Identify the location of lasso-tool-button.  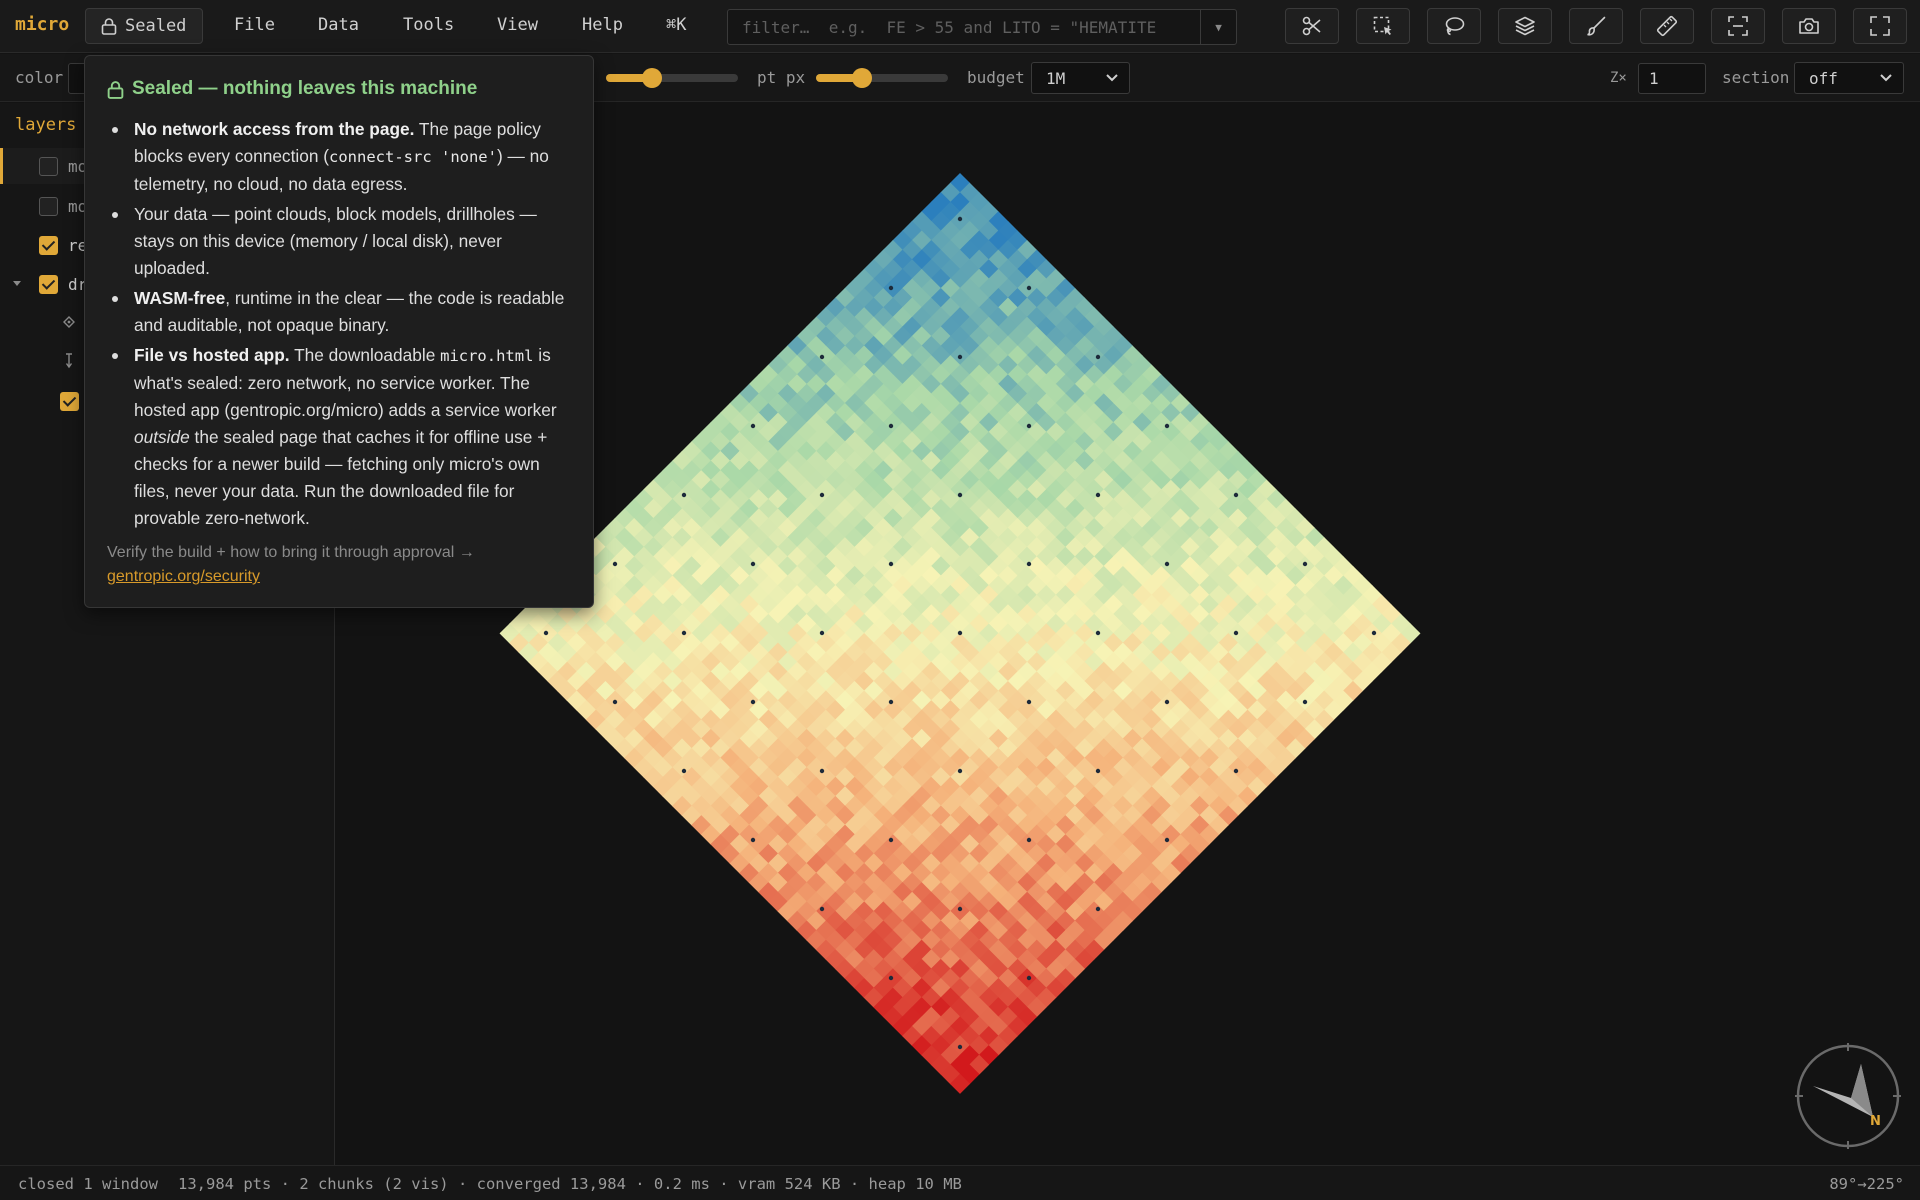
(1454, 26).